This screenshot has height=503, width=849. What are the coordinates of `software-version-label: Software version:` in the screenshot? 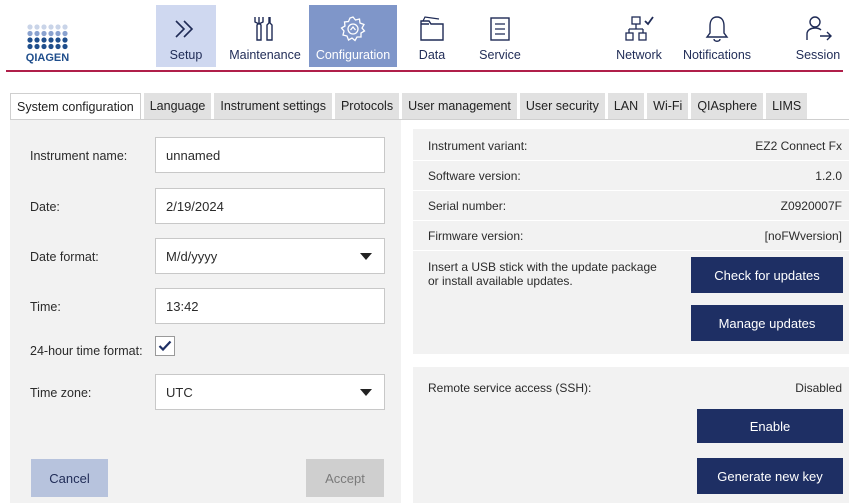 It's located at (474, 176).